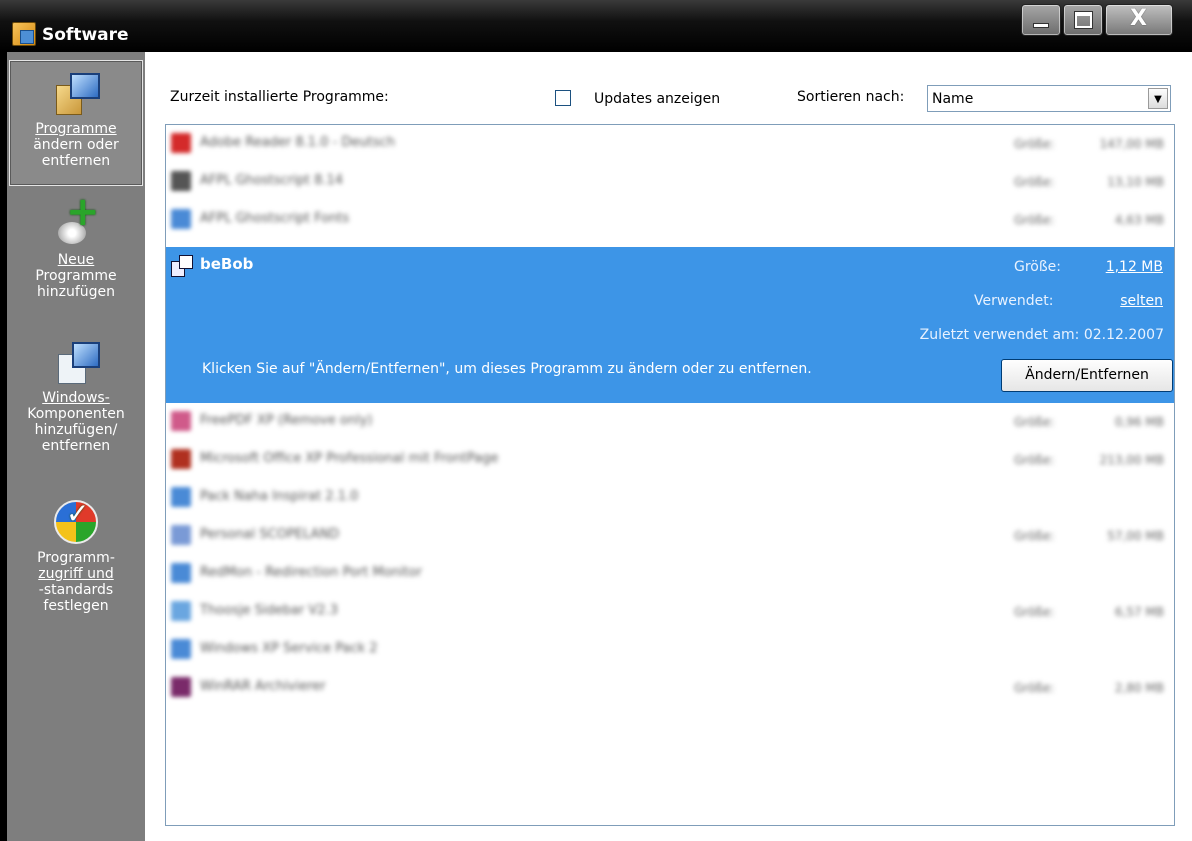 The width and height of the screenshot is (1192, 841). I want to click on change-remove-button: Ändern/Entfernen, so click(1087, 375).